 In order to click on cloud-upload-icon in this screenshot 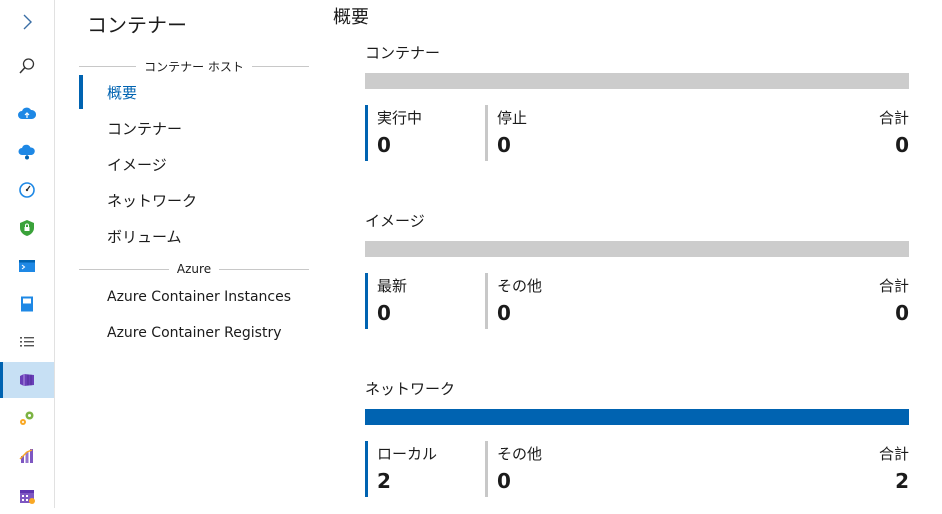, I will do `click(27, 114)`.